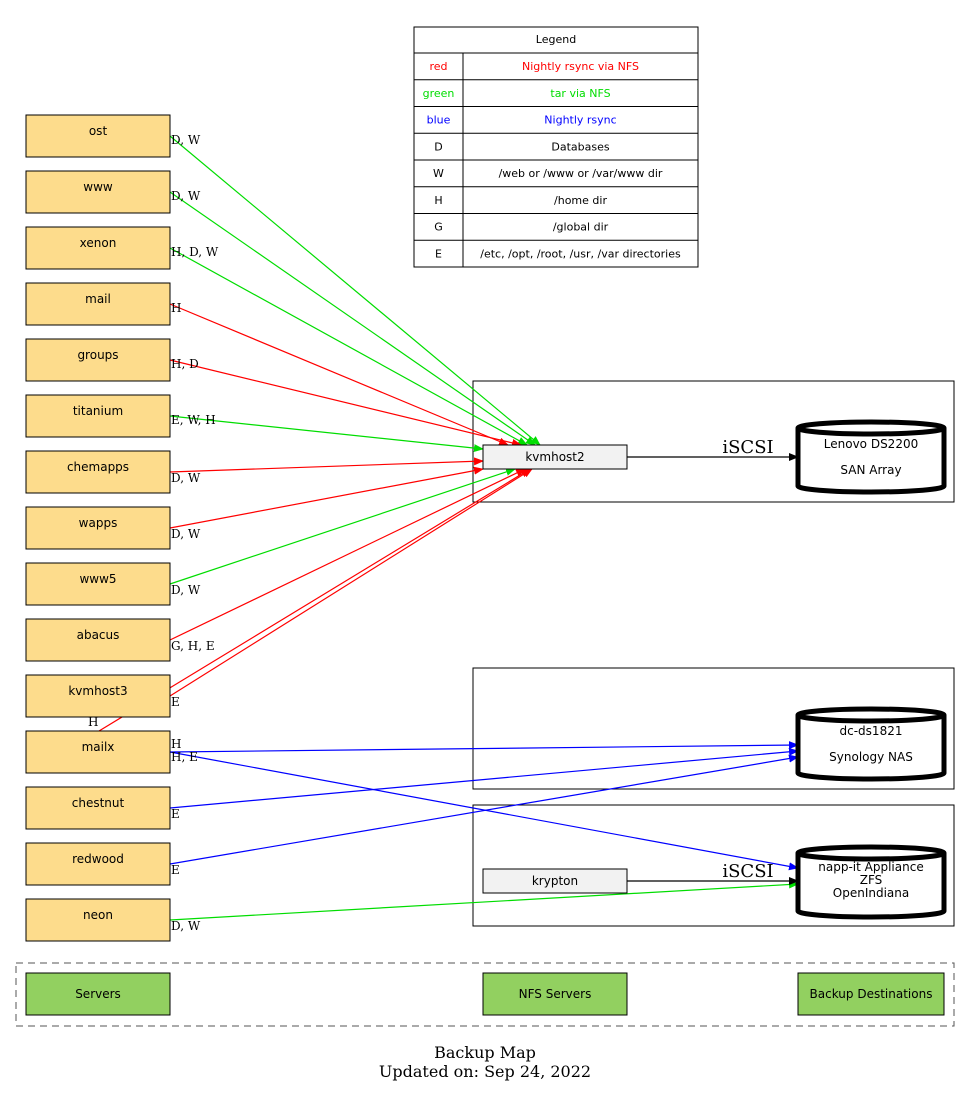  What do you see at coordinates (98, 131) in the screenshot?
I see `server-label: ost` at bounding box center [98, 131].